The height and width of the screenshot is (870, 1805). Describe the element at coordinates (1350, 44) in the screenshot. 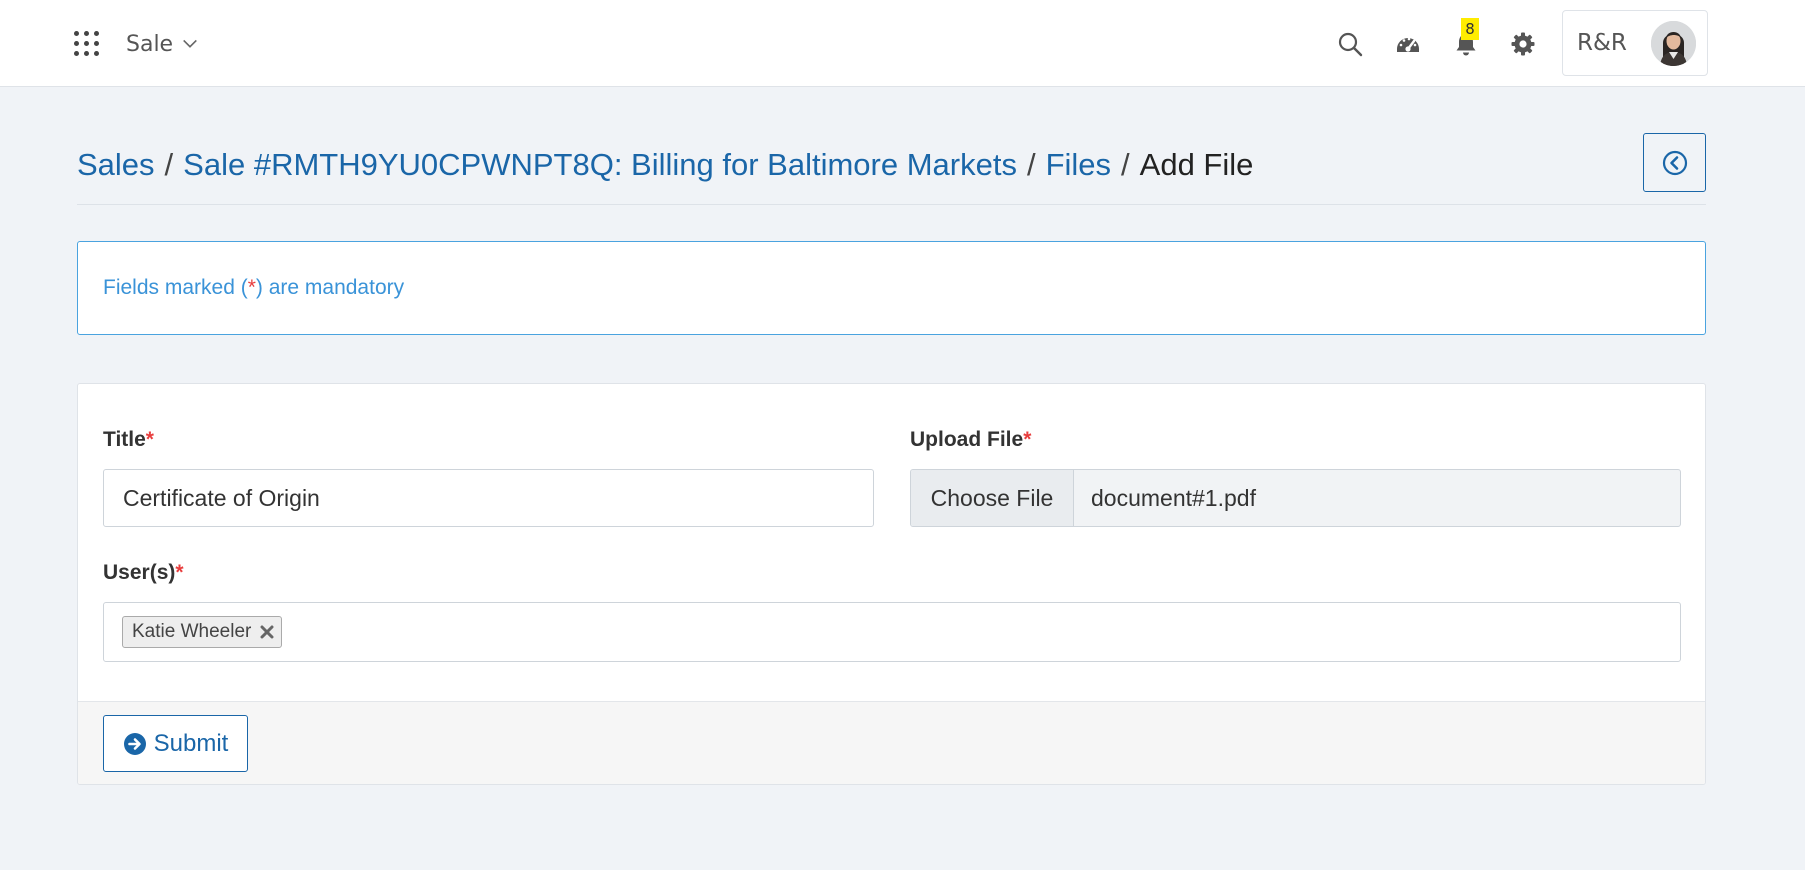

I see `search-icon` at that location.